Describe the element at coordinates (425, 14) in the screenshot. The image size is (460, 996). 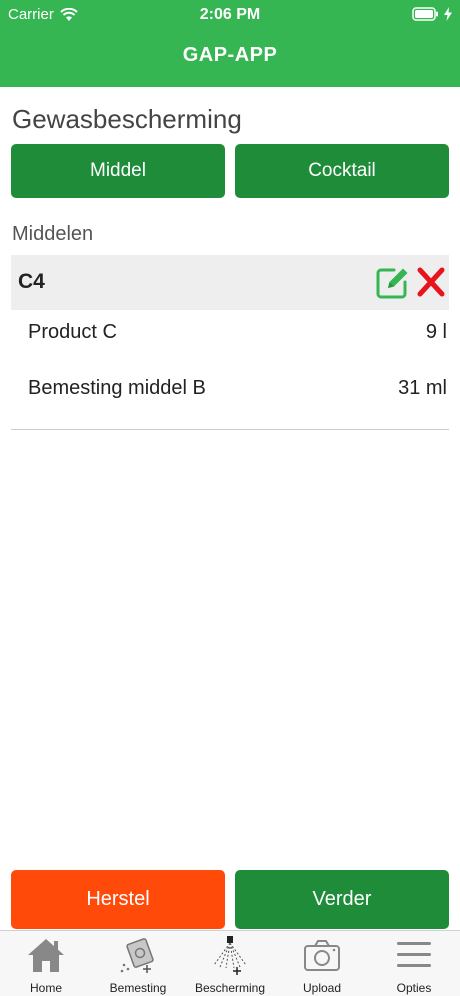
I see `battery-icon` at that location.